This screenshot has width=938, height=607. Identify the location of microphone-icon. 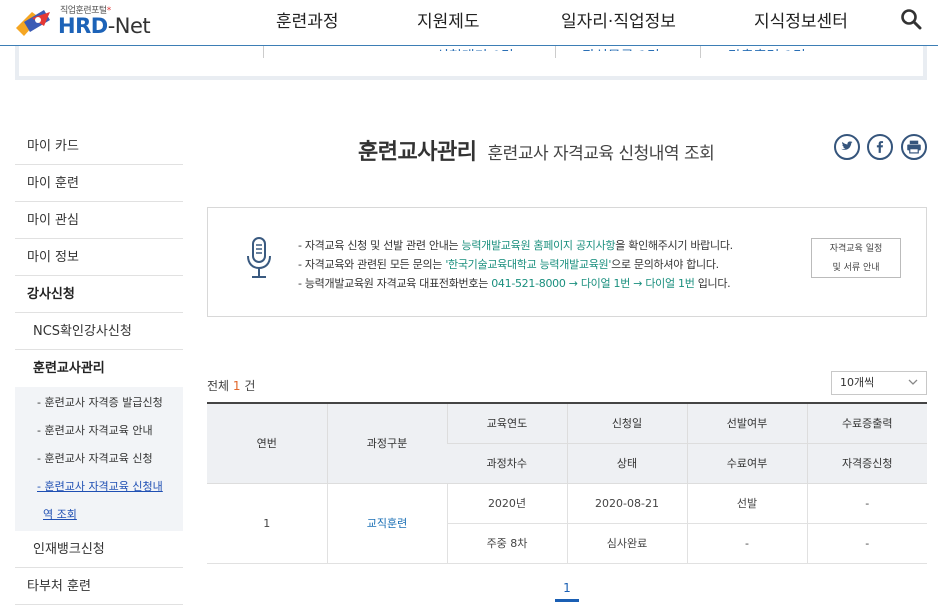
(259, 257).